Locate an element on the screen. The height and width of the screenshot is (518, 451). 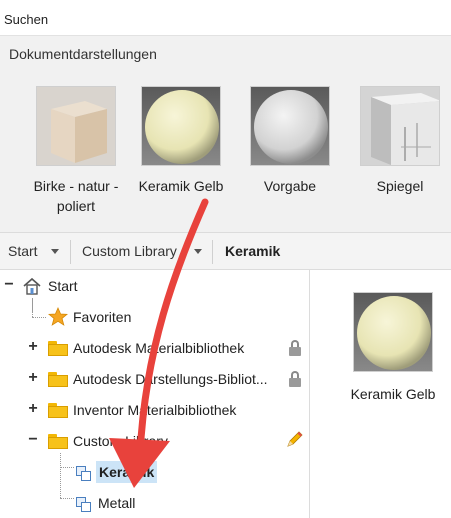
tree-item-custom-library: − Custom Library is located at coordinates (155, 441).